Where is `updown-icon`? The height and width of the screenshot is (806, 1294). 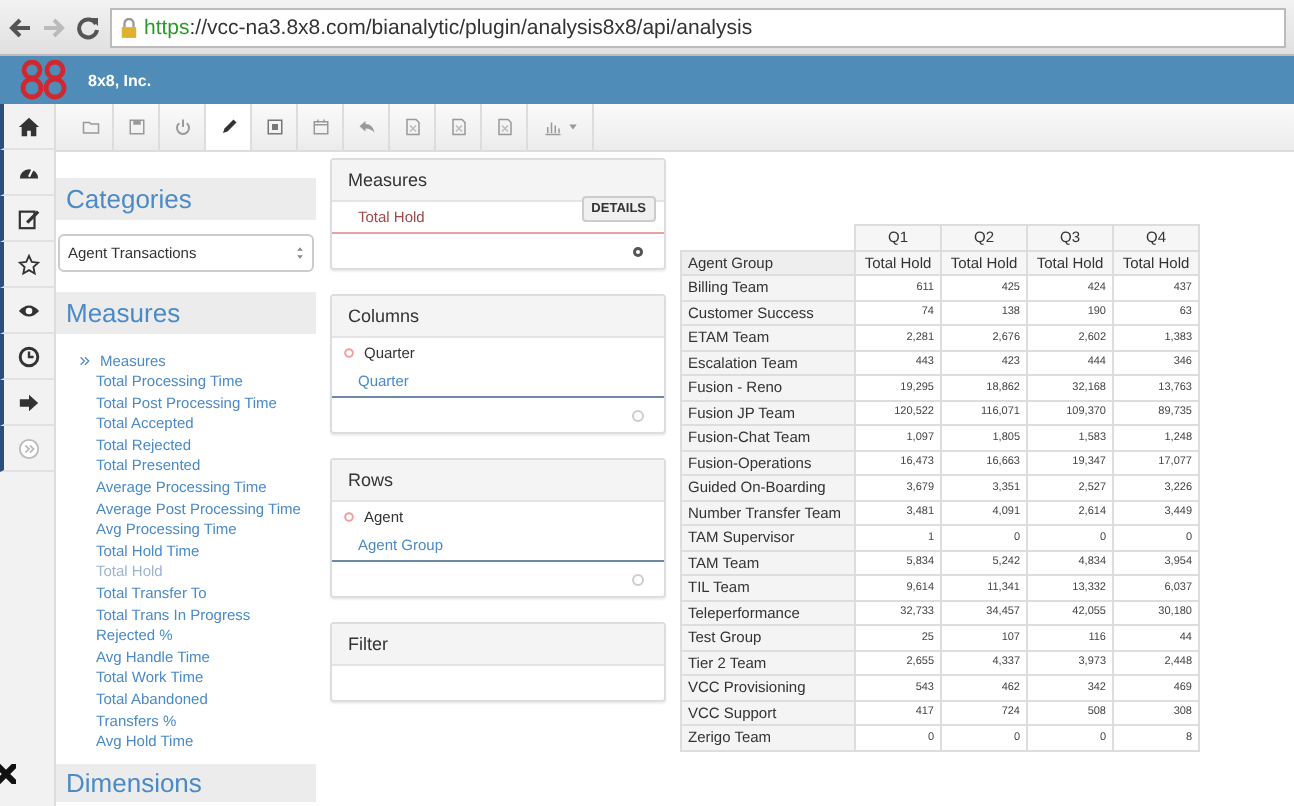
updown-icon is located at coordinates (300, 253).